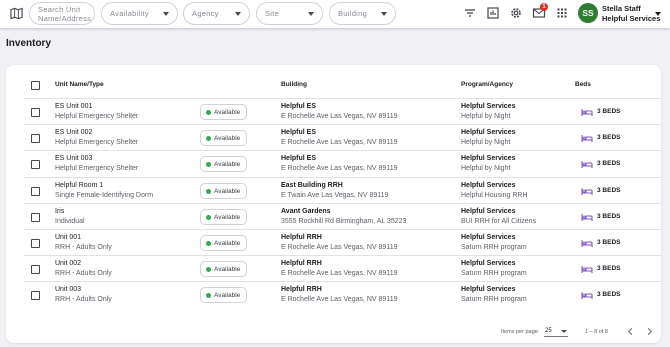  What do you see at coordinates (335, 195) in the screenshot?
I see `building-address: E Twain Ave Las Vegas, NV 89119` at bounding box center [335, 195].